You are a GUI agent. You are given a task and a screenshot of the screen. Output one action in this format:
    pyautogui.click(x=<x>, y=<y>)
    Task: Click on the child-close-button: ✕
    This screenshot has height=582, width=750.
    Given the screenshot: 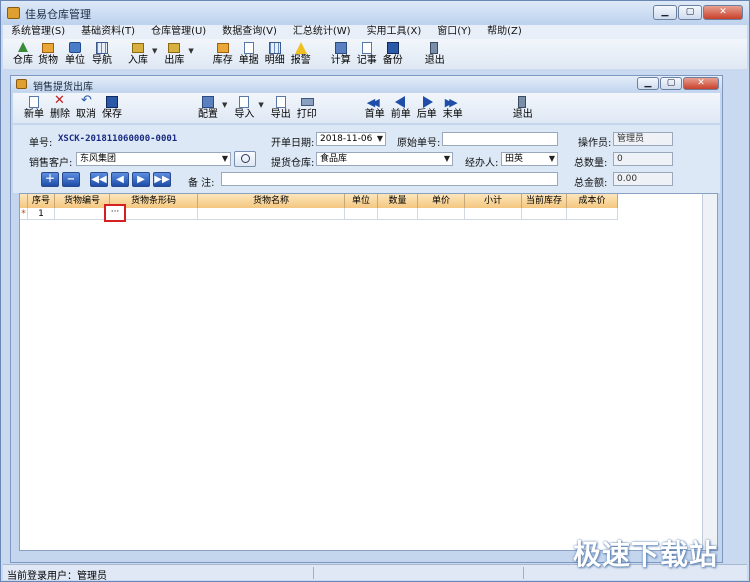 What is the action you would take?
    pyautogui.click(x=701, y=83)
    